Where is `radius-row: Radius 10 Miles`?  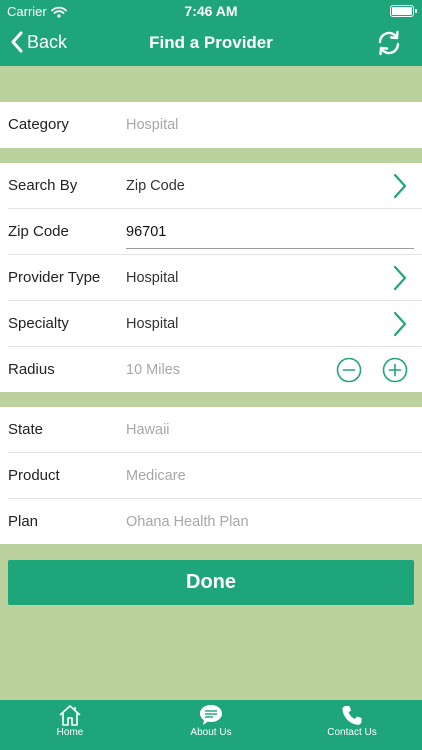
radius-row: Radius 10 Miles is located at coordinates (211, 370).